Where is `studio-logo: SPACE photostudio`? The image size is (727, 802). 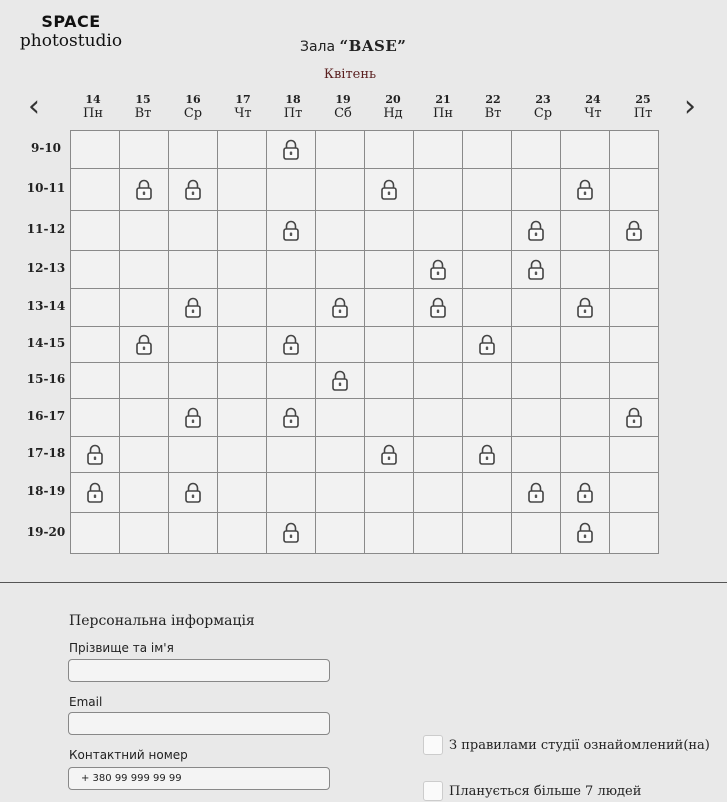 studio-logo: SPACE photostudio is located at coordinates (71, 31).